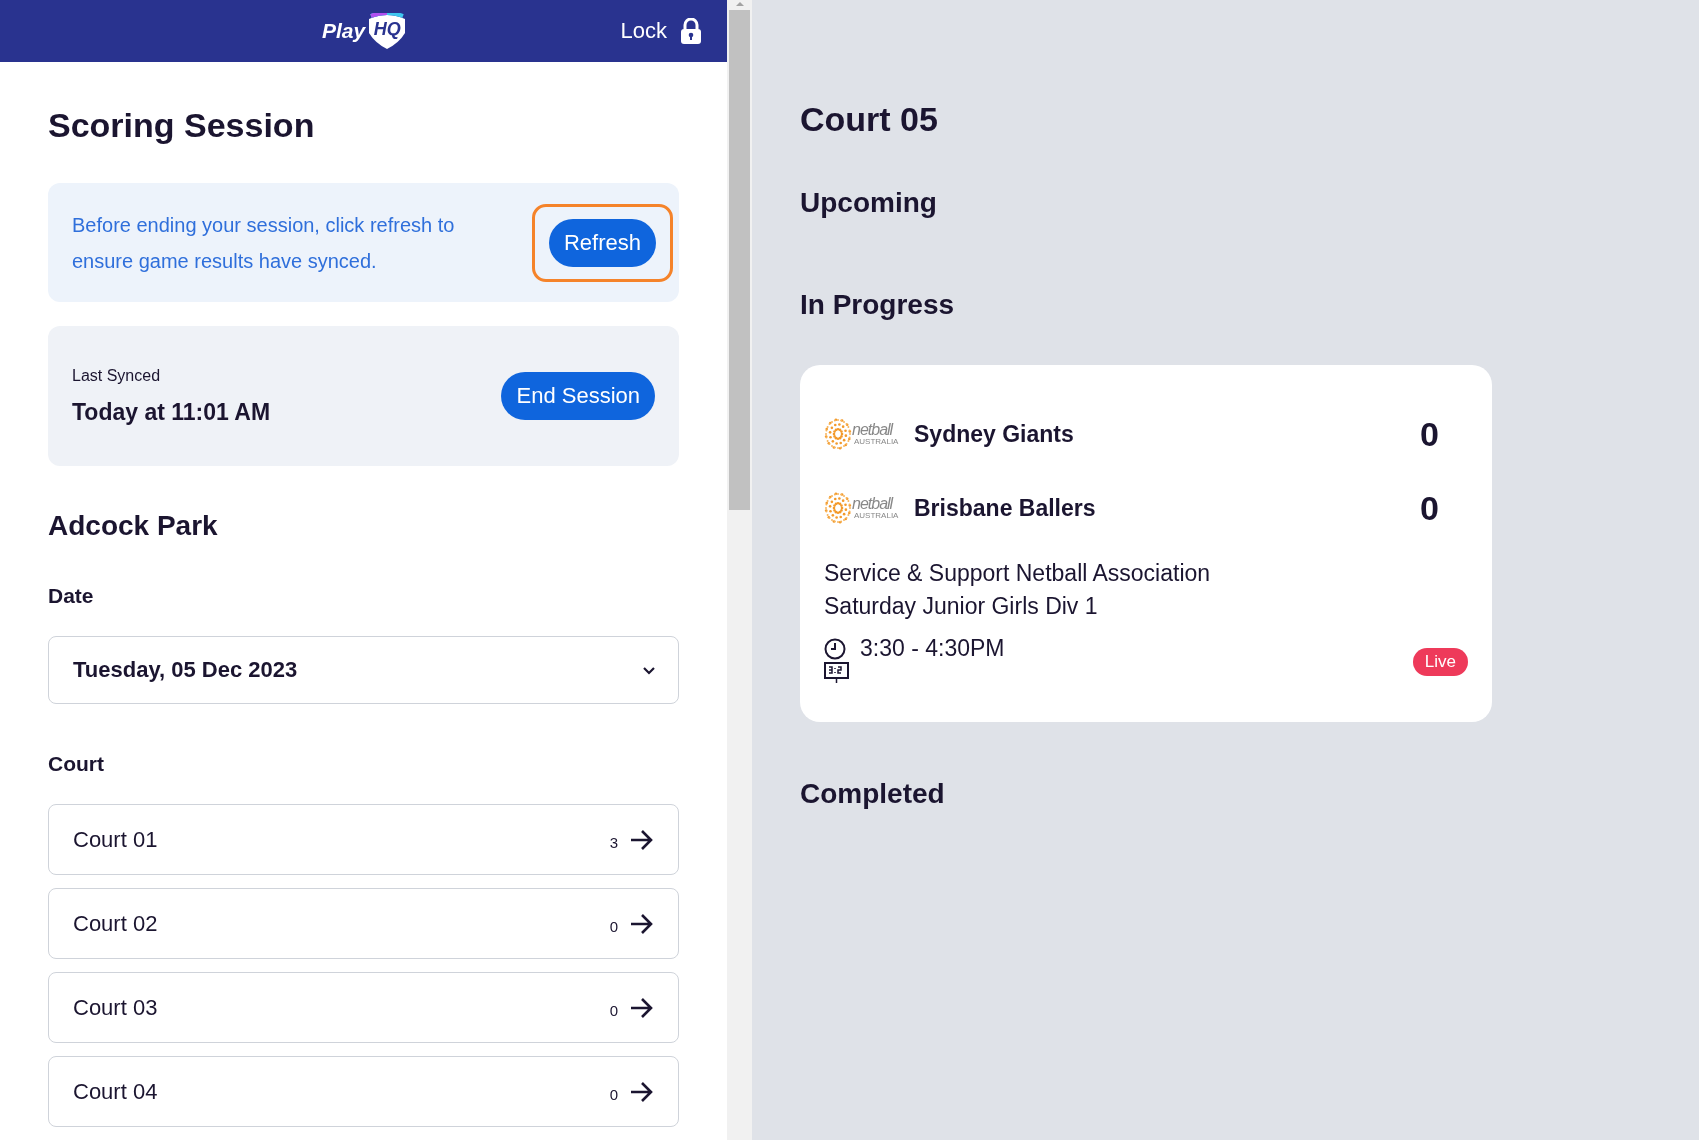  I want to click on date-label: Date, so click(71, 596).